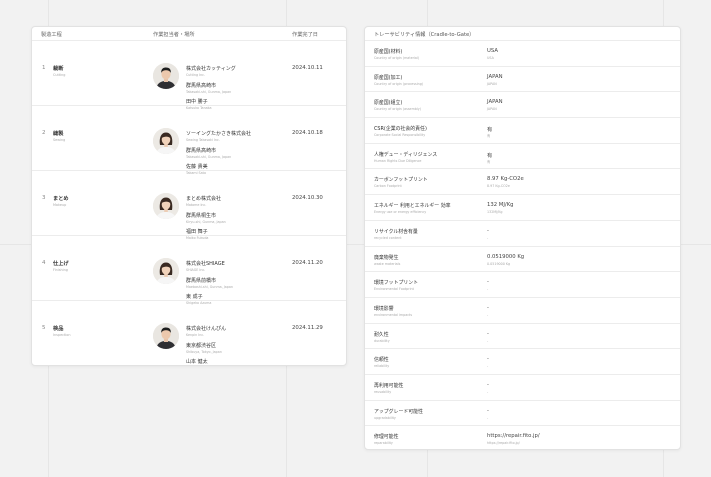 The image size is (711, 477). What do you see at coordinates (206, 329) in the screenshot?
I see `company-name: 株式会社けんぴん` at bounding box center [206, 329].